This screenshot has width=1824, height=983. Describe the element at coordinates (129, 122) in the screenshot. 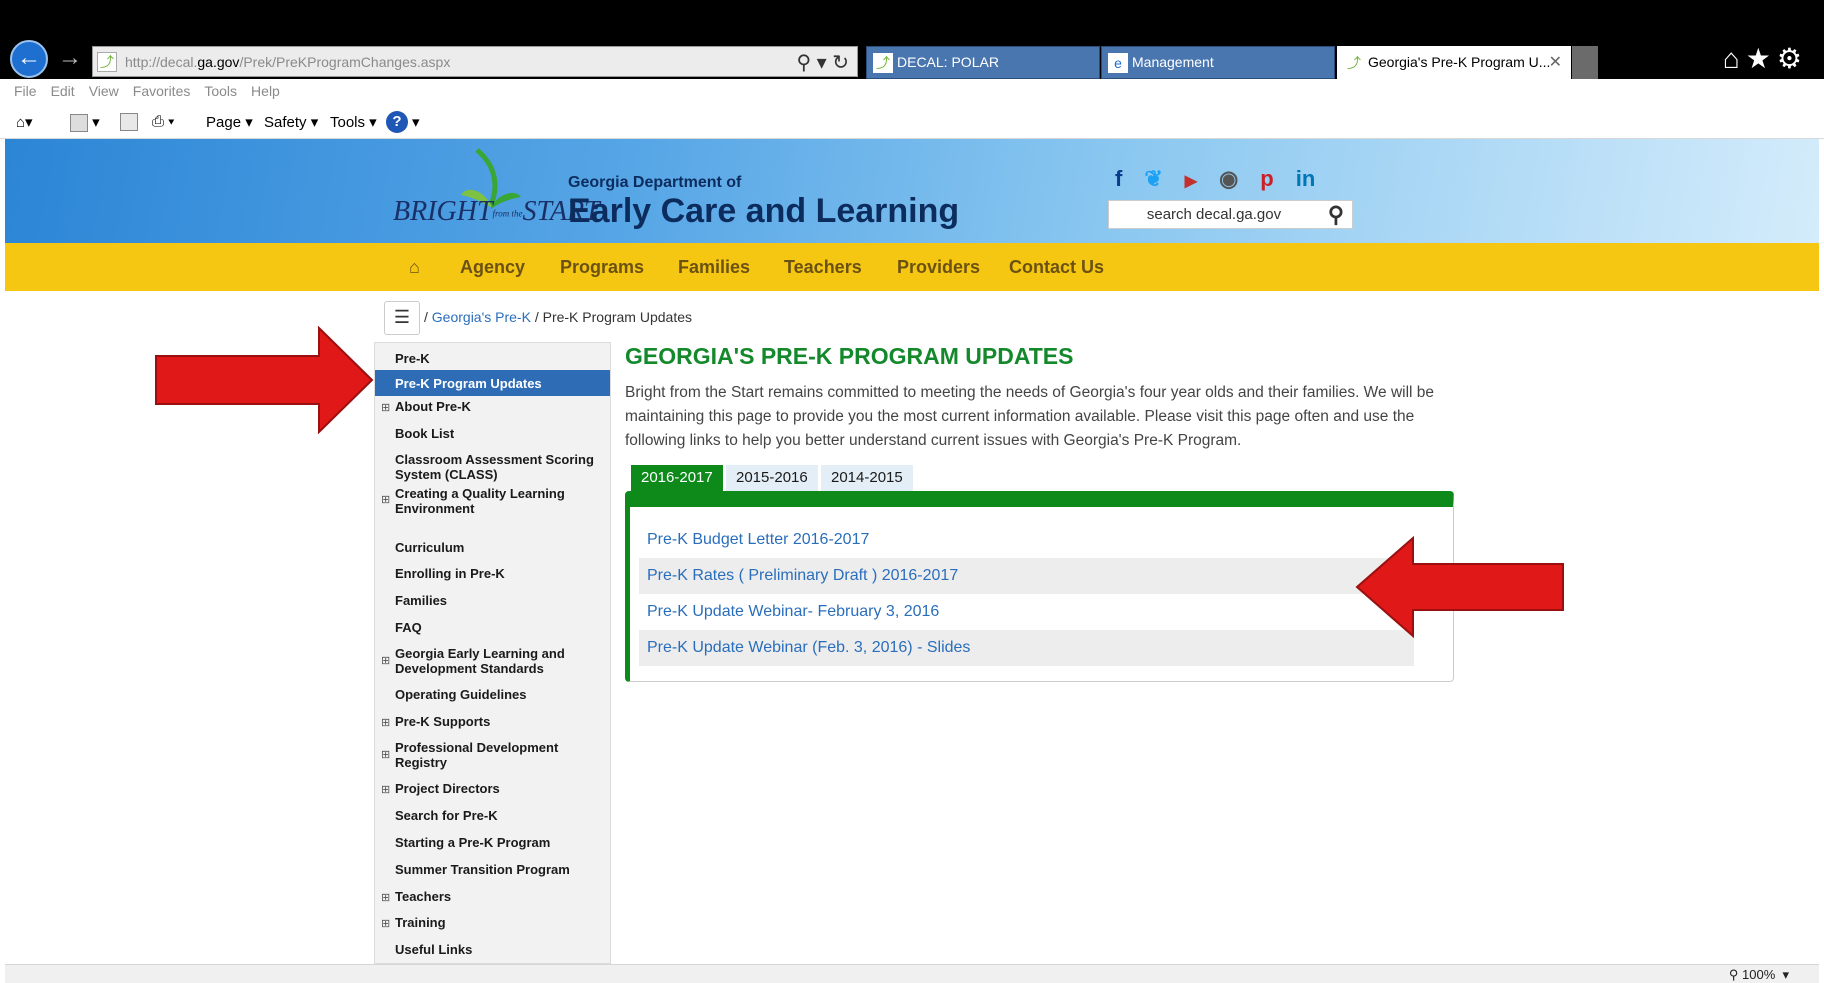

I see `read-mail-icon` at that location.